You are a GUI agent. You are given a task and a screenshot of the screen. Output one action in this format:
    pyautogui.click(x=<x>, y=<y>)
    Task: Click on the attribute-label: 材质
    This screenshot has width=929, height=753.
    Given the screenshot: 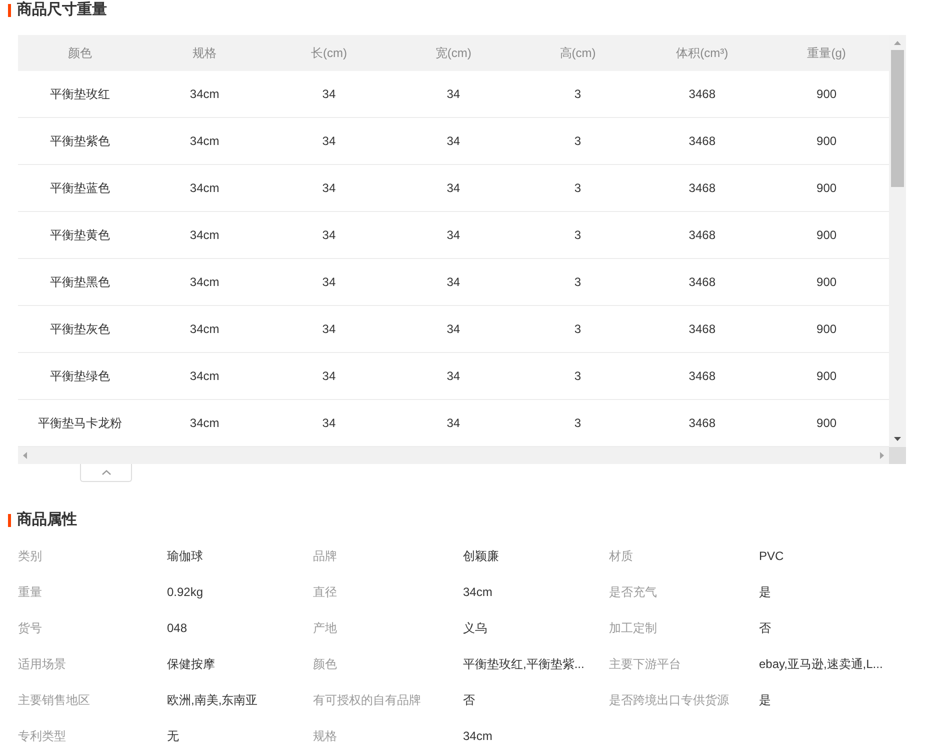 What is the action you would take?
    pyautogui.click(x=621, y=556)
    